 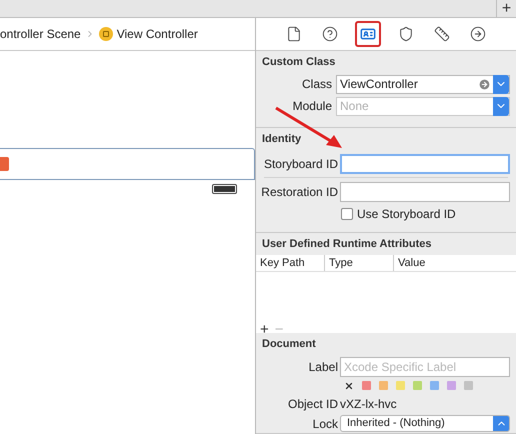 I want to click on section-title: User Defined Runtime Attributes, so click(x=347, y=244).